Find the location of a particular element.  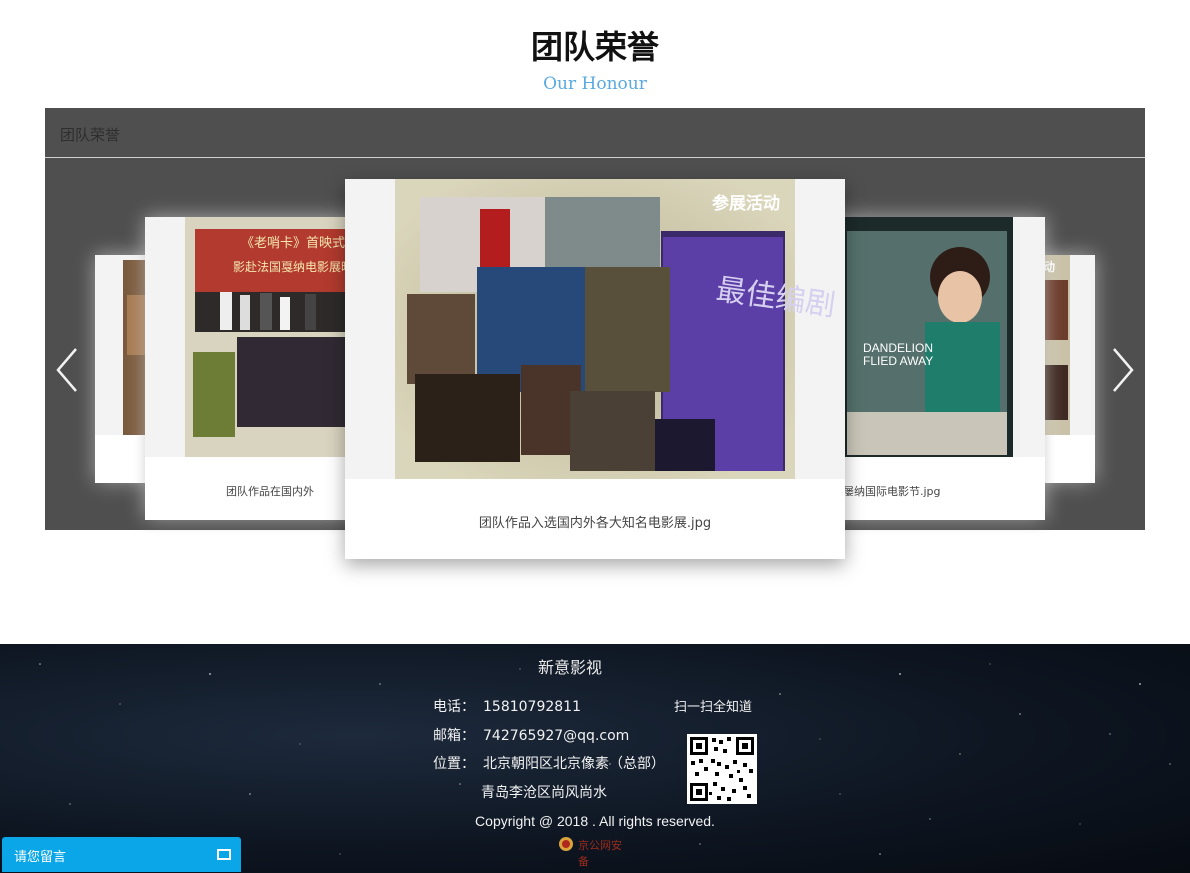

footer-phone: 电话： 15810792811 is located at coordinates (507, 706).